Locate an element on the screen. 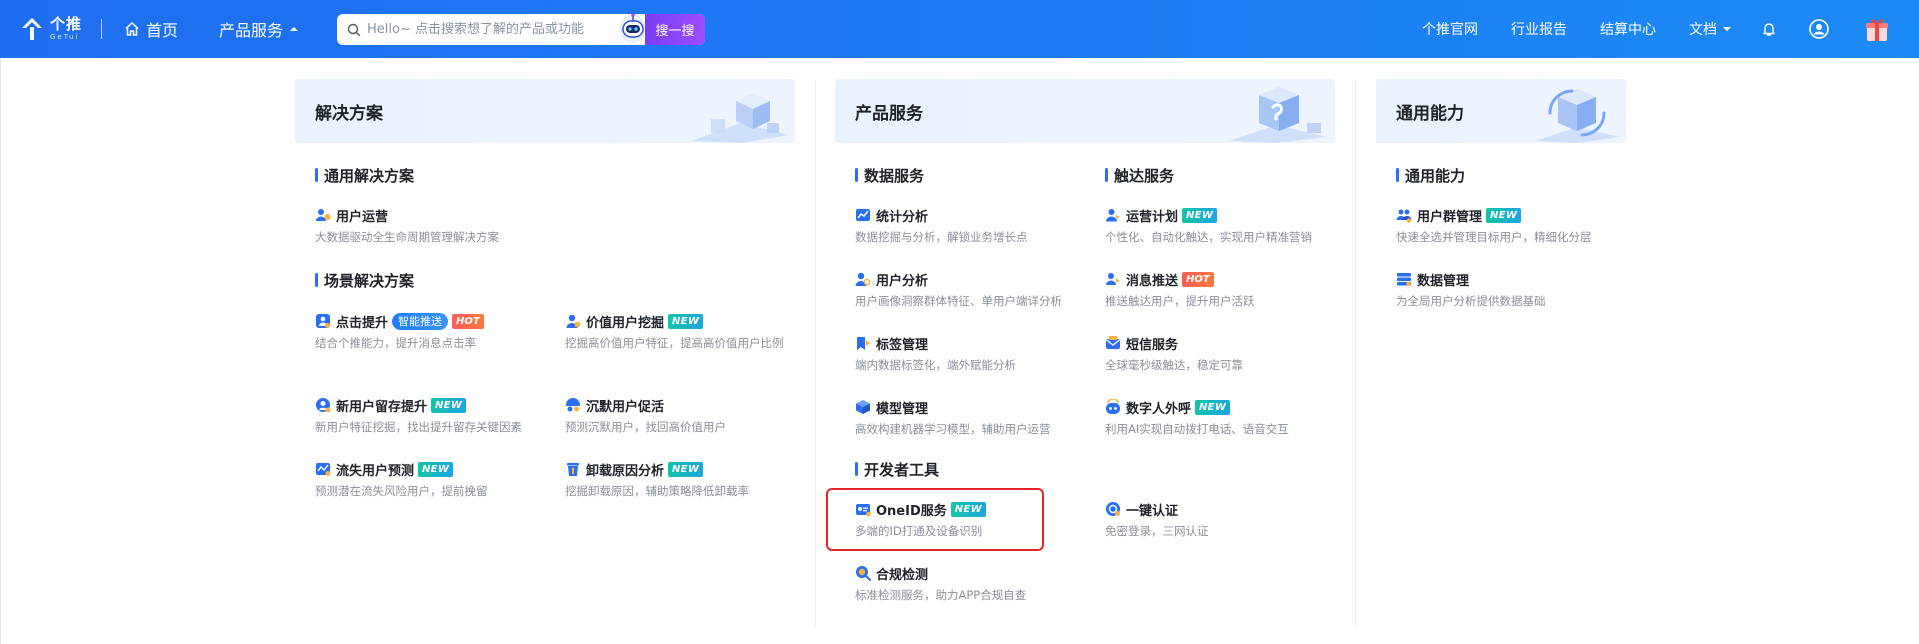 The height and width of the screenshot is (644, 1919). one-click-auth-icon is located at coordinates (1113, 509).